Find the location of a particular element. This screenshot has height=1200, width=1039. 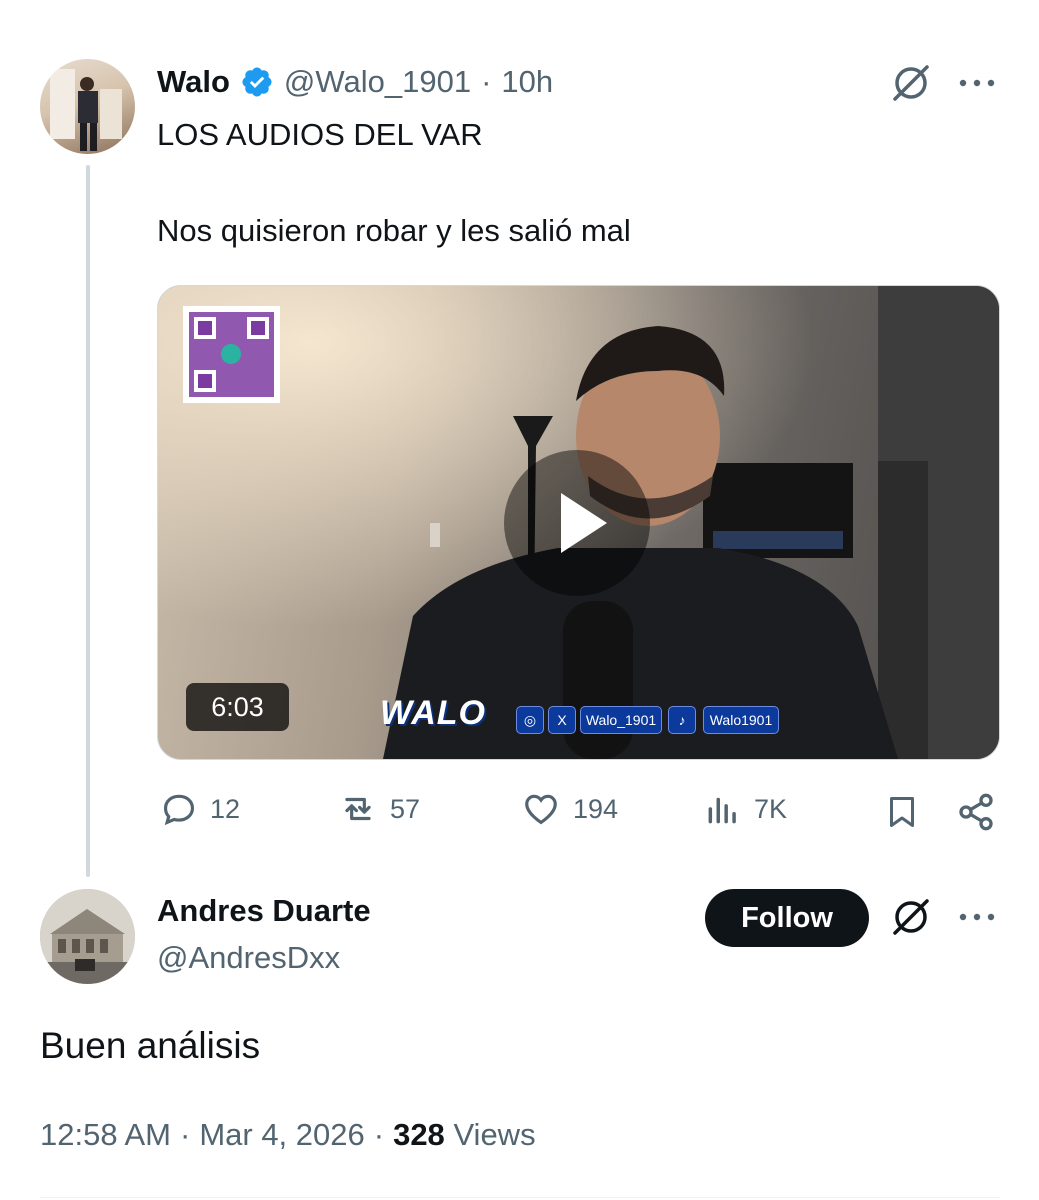

bookmark-button is located at coordinates (902, 812).